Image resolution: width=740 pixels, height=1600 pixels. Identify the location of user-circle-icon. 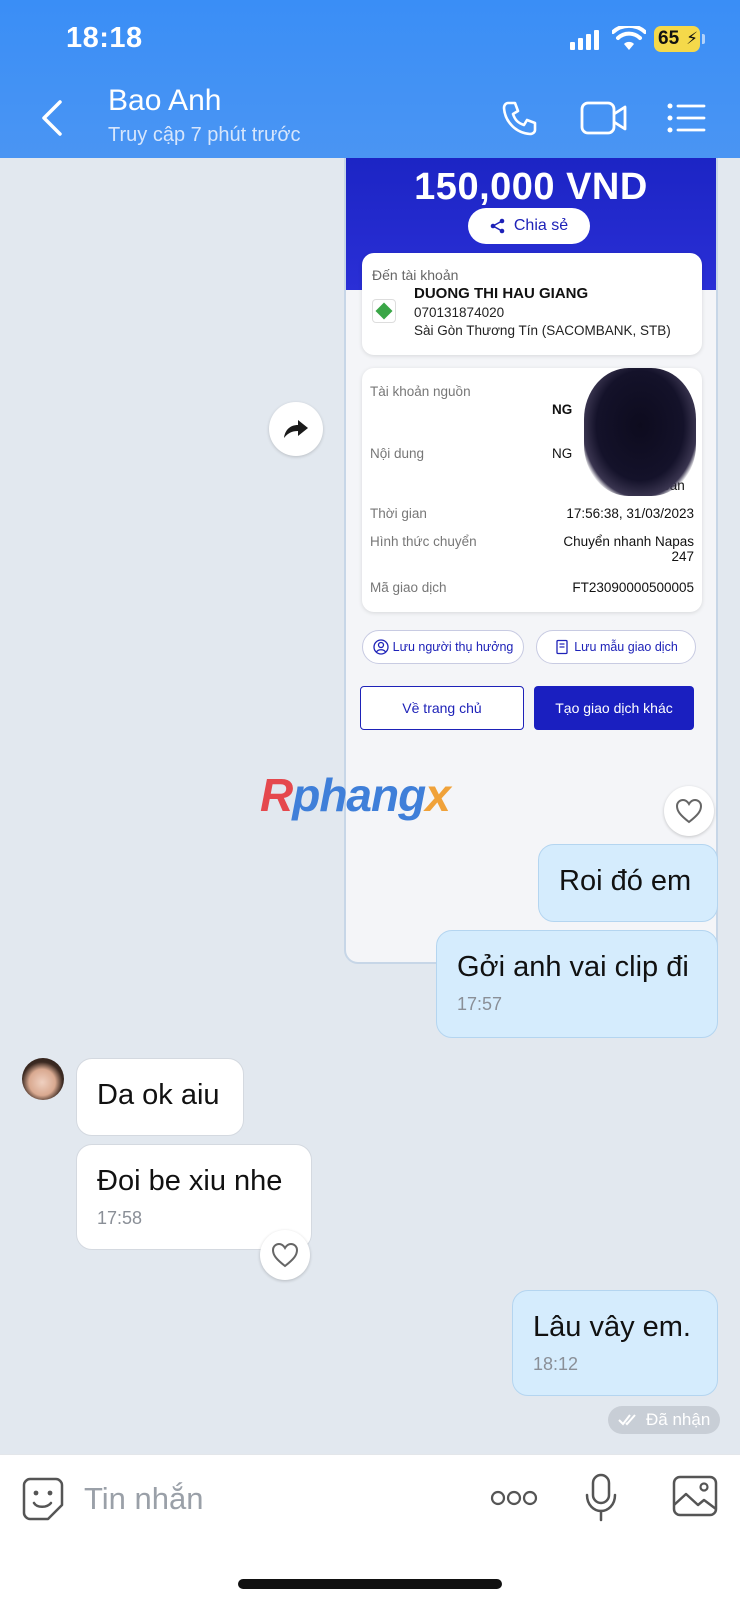
(380, 647).